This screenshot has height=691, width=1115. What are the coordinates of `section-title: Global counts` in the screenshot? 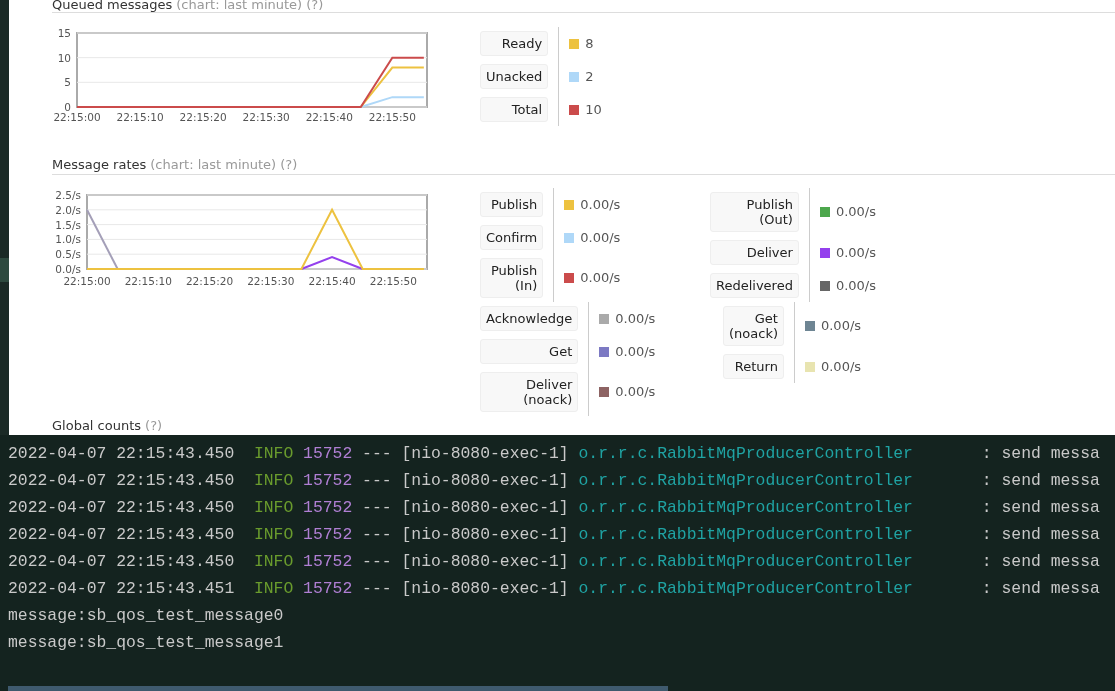 It's located at (97, 425).